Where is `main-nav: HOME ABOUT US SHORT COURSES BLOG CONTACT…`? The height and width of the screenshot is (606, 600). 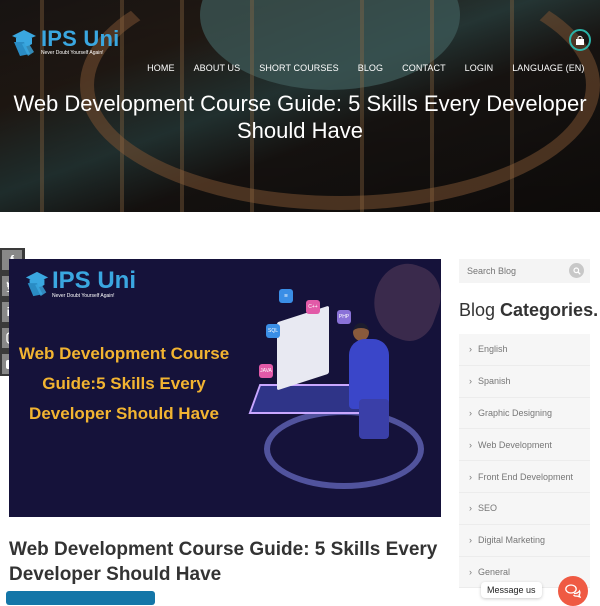 main-nav: HOME ABOUT US SHORT COURSES BLOG CONTACT… is located at coordinates (366, 68).